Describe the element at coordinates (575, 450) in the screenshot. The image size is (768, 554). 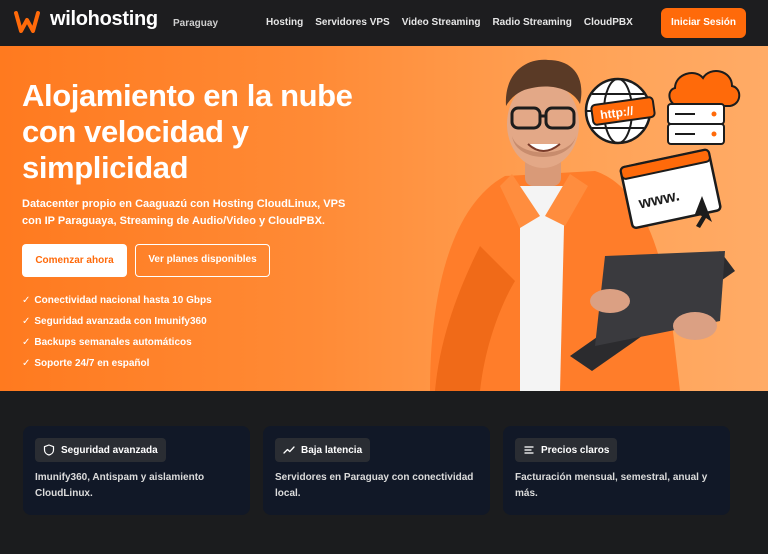
I see `card-title: Precios claros` at that location.